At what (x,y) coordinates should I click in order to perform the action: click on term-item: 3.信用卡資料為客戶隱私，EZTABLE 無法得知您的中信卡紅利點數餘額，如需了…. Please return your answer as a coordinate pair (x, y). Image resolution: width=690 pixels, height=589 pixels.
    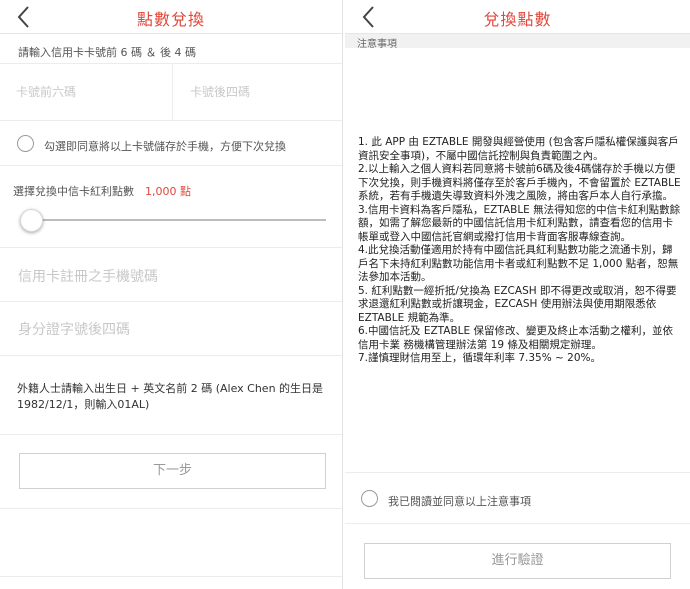
    Looking at the image, I should click on (519, 223).